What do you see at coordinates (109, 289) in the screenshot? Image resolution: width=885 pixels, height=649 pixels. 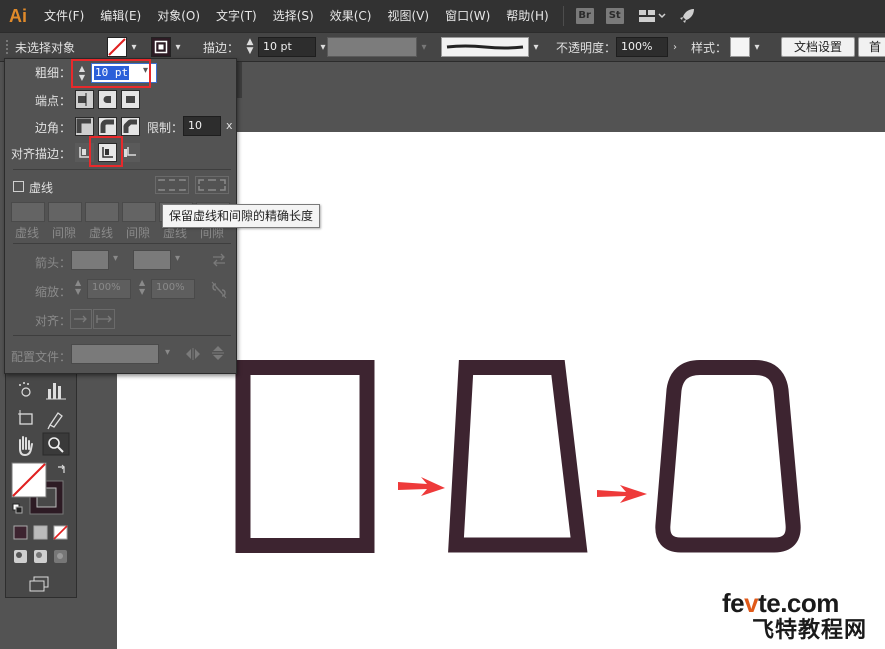 I see `scale-start-input: 100%` at bounding box center [109, 289].